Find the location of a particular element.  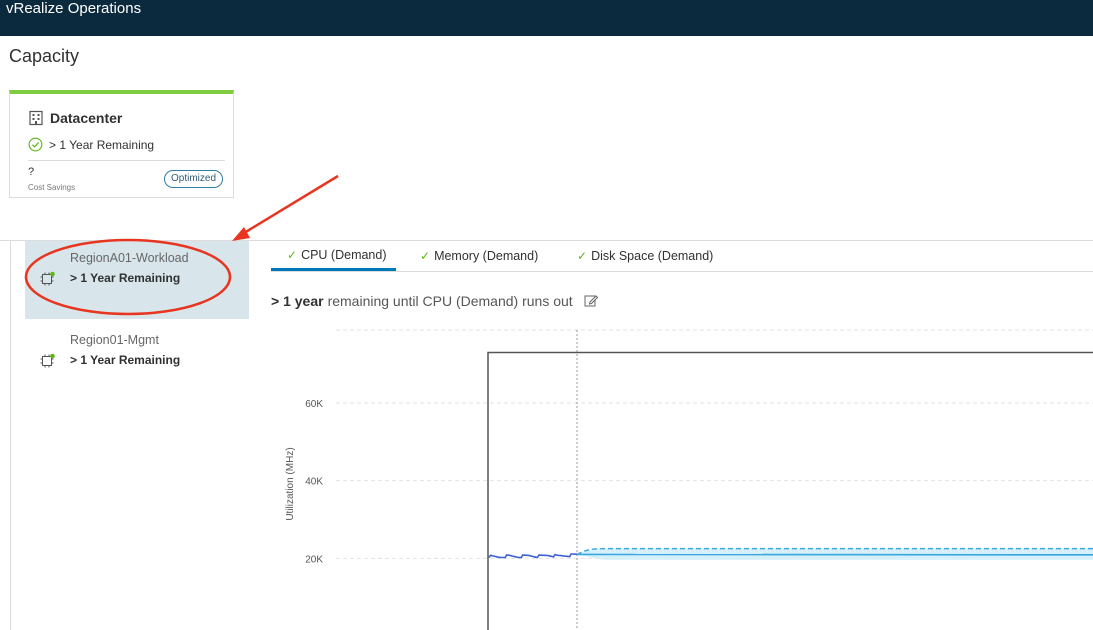

y-tick-label: 40K is located at coordinates (314, 482).